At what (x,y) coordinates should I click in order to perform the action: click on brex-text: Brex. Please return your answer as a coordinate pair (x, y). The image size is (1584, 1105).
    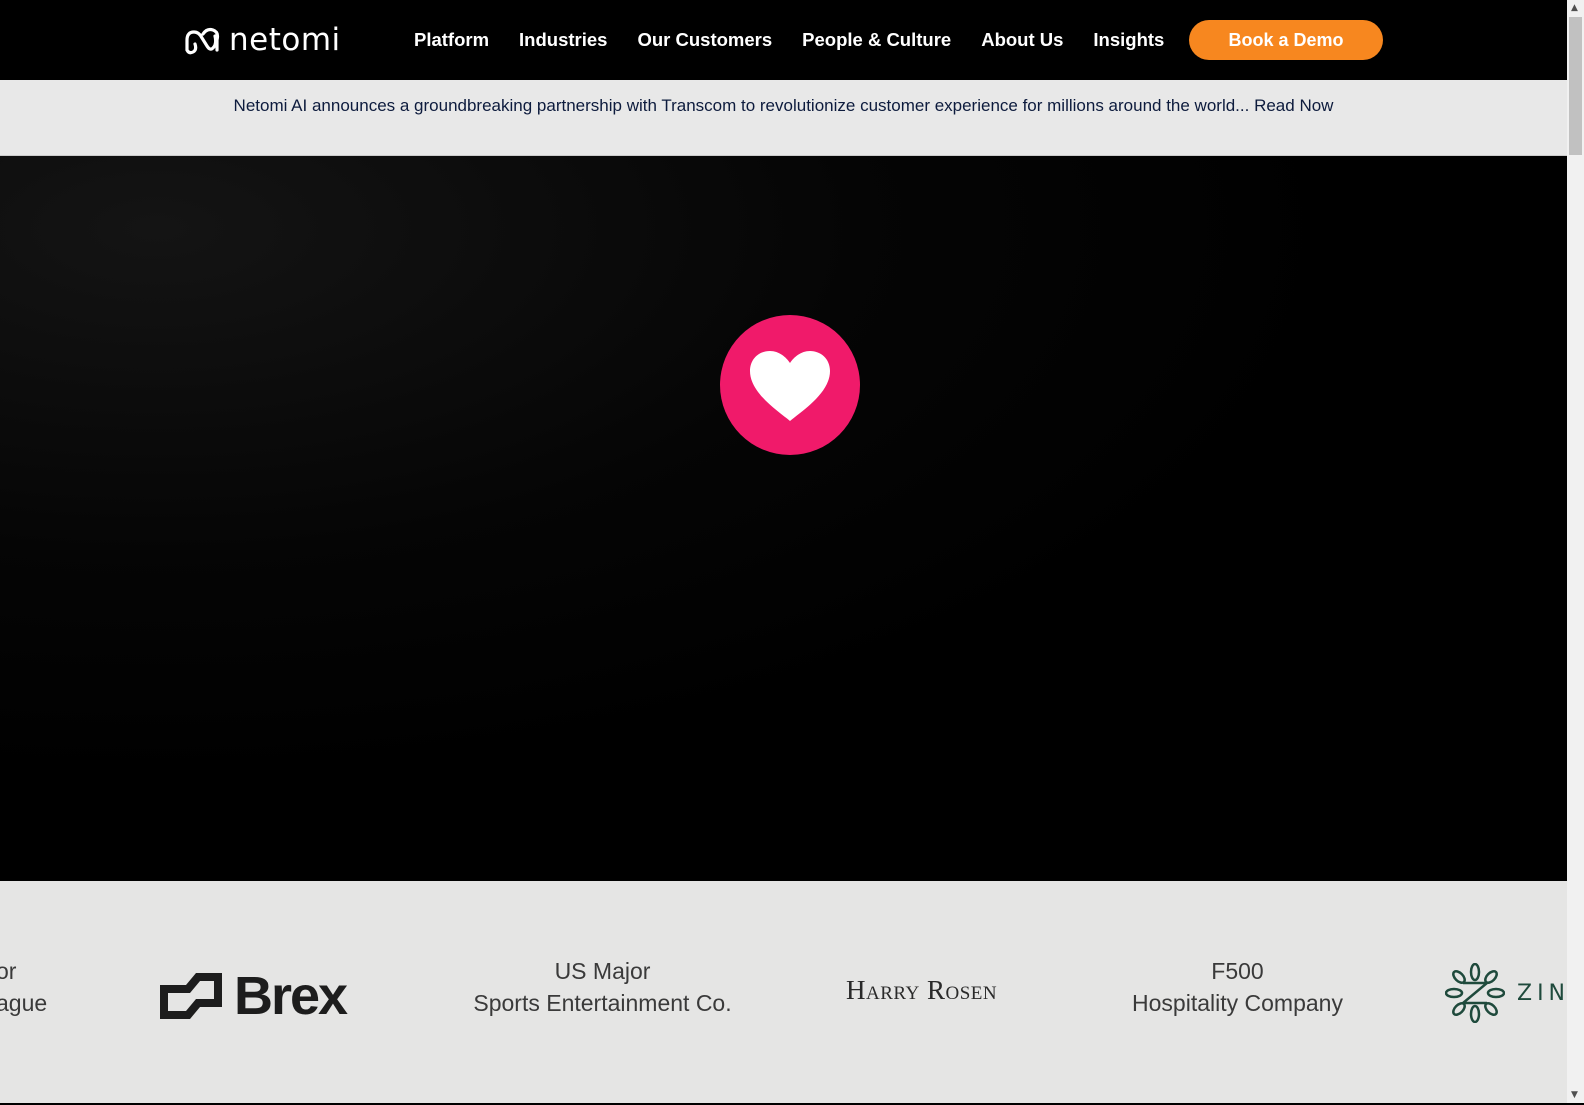
    Looking at the image, I should click on (291, 996).